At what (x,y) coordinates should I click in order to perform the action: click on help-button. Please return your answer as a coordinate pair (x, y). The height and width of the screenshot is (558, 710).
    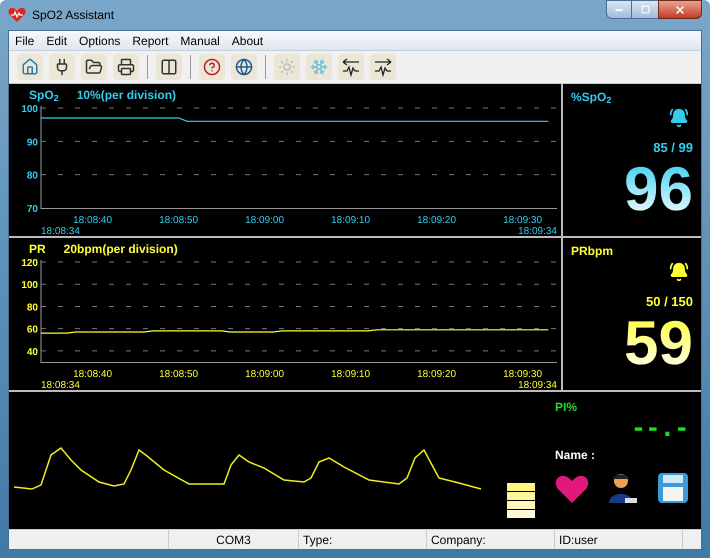
    Looking at the image, I should click on (212, 67).